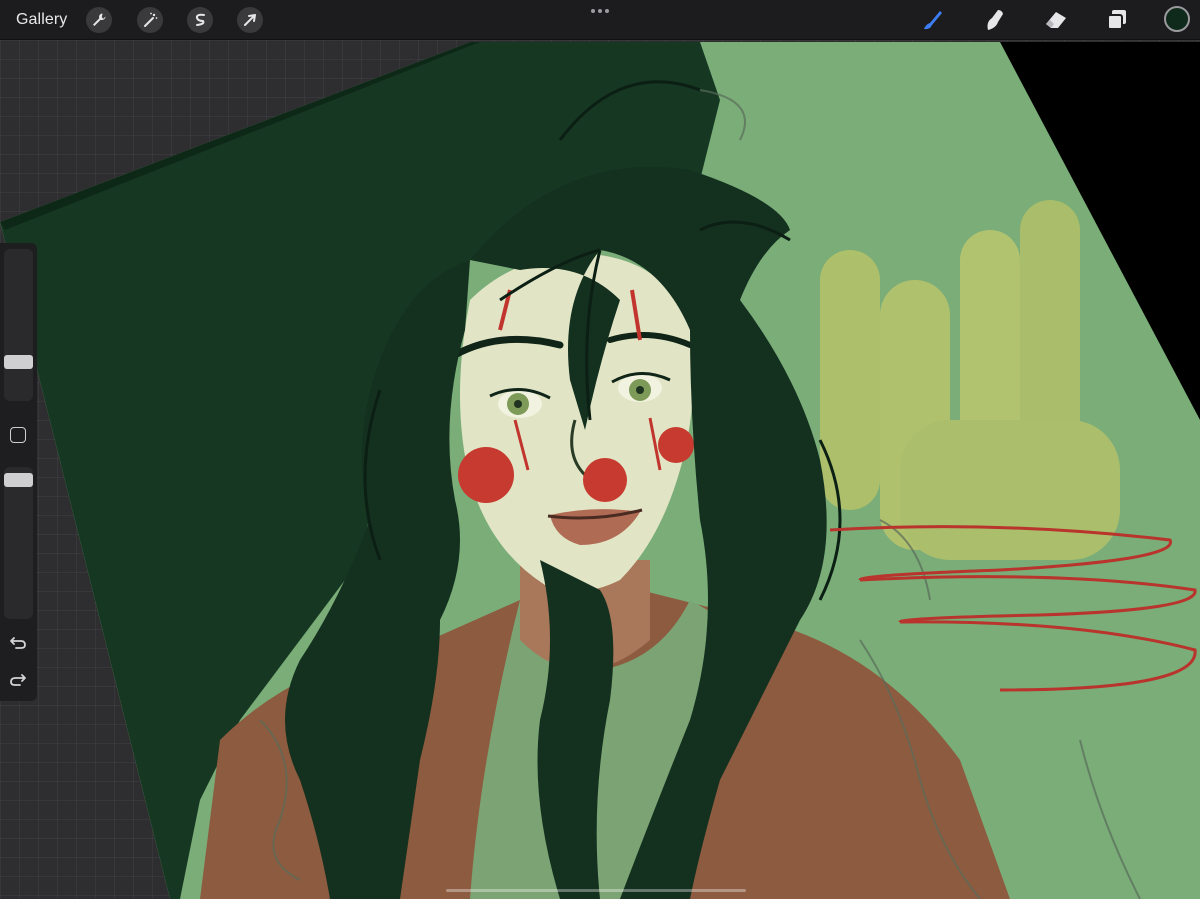 The height and width of the screenshot is (899, 1200). I want to click on brush-size-slider, so click(18, 325).